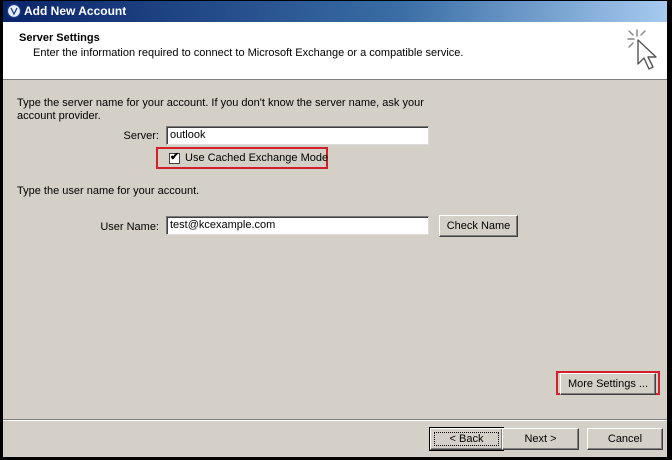 The image size is (672, 460). I want to click on cached-mode-label: Use Cached Exchange Mode, so click(256, 158).